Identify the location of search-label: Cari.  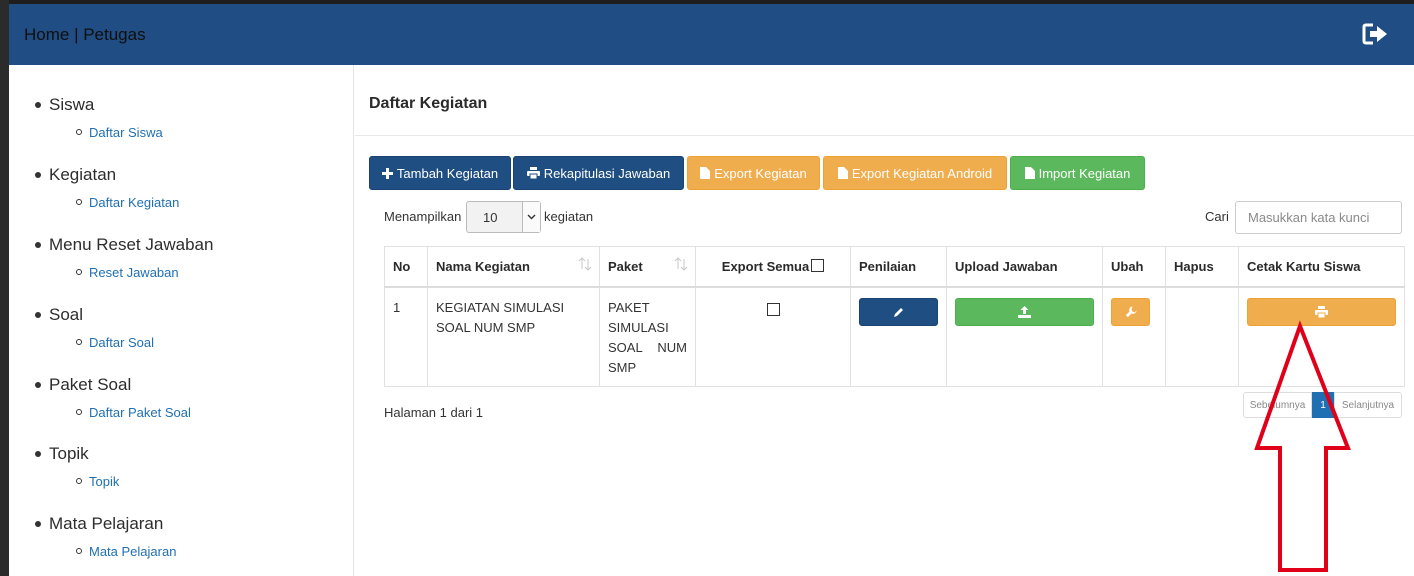
(1217, 216).